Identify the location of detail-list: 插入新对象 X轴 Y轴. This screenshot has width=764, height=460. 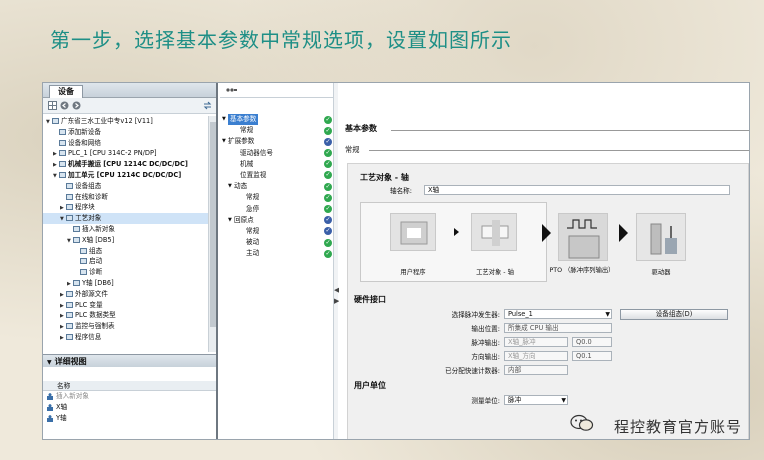
(129, 407).